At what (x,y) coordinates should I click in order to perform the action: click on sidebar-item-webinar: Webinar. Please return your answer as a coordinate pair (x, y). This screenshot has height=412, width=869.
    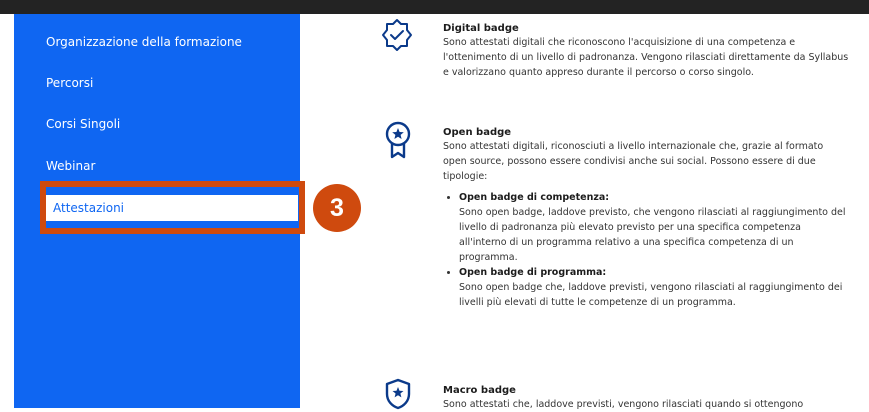
    Looking at the image, I should click on (70, 166).